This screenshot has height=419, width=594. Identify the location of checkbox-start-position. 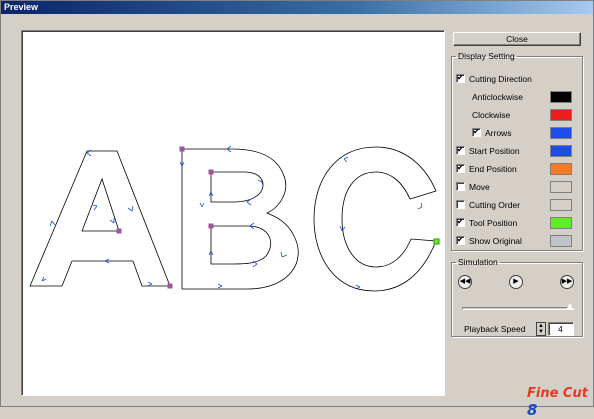
(460, 150).